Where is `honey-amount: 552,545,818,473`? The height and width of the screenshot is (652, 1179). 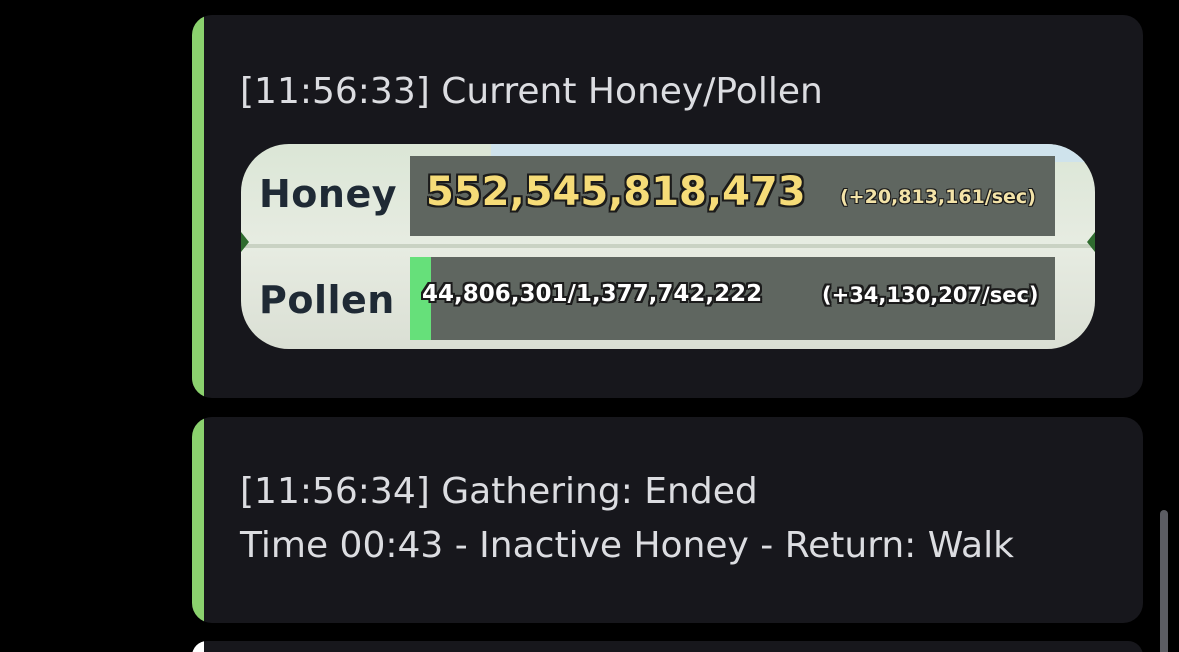 honey-amount: 552,545,818,473 is located at coordinates (616, 192).